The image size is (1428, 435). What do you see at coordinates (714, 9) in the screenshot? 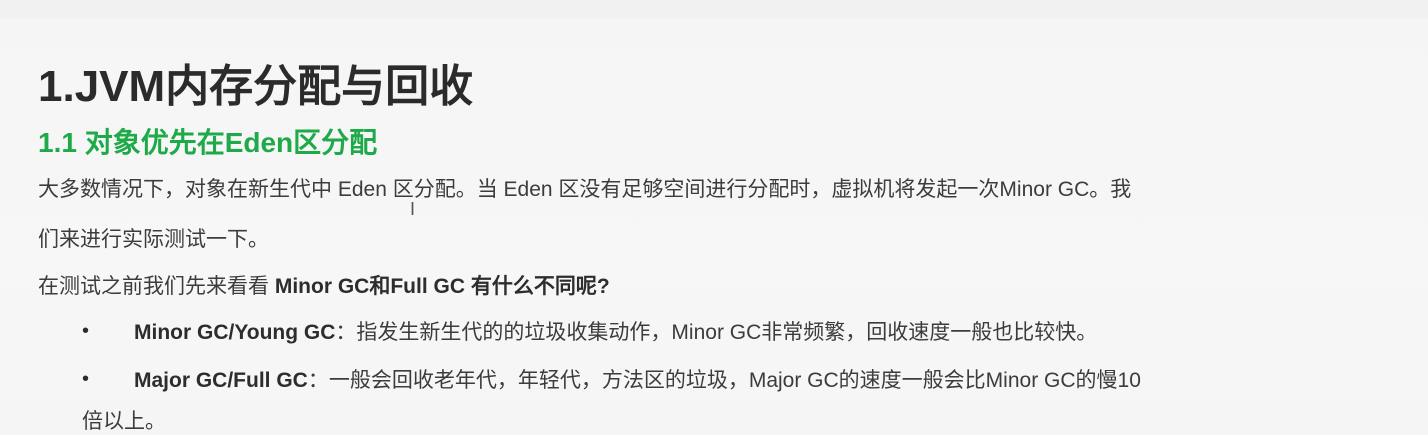
I see `top-strip` at bounding box center [714, 9].